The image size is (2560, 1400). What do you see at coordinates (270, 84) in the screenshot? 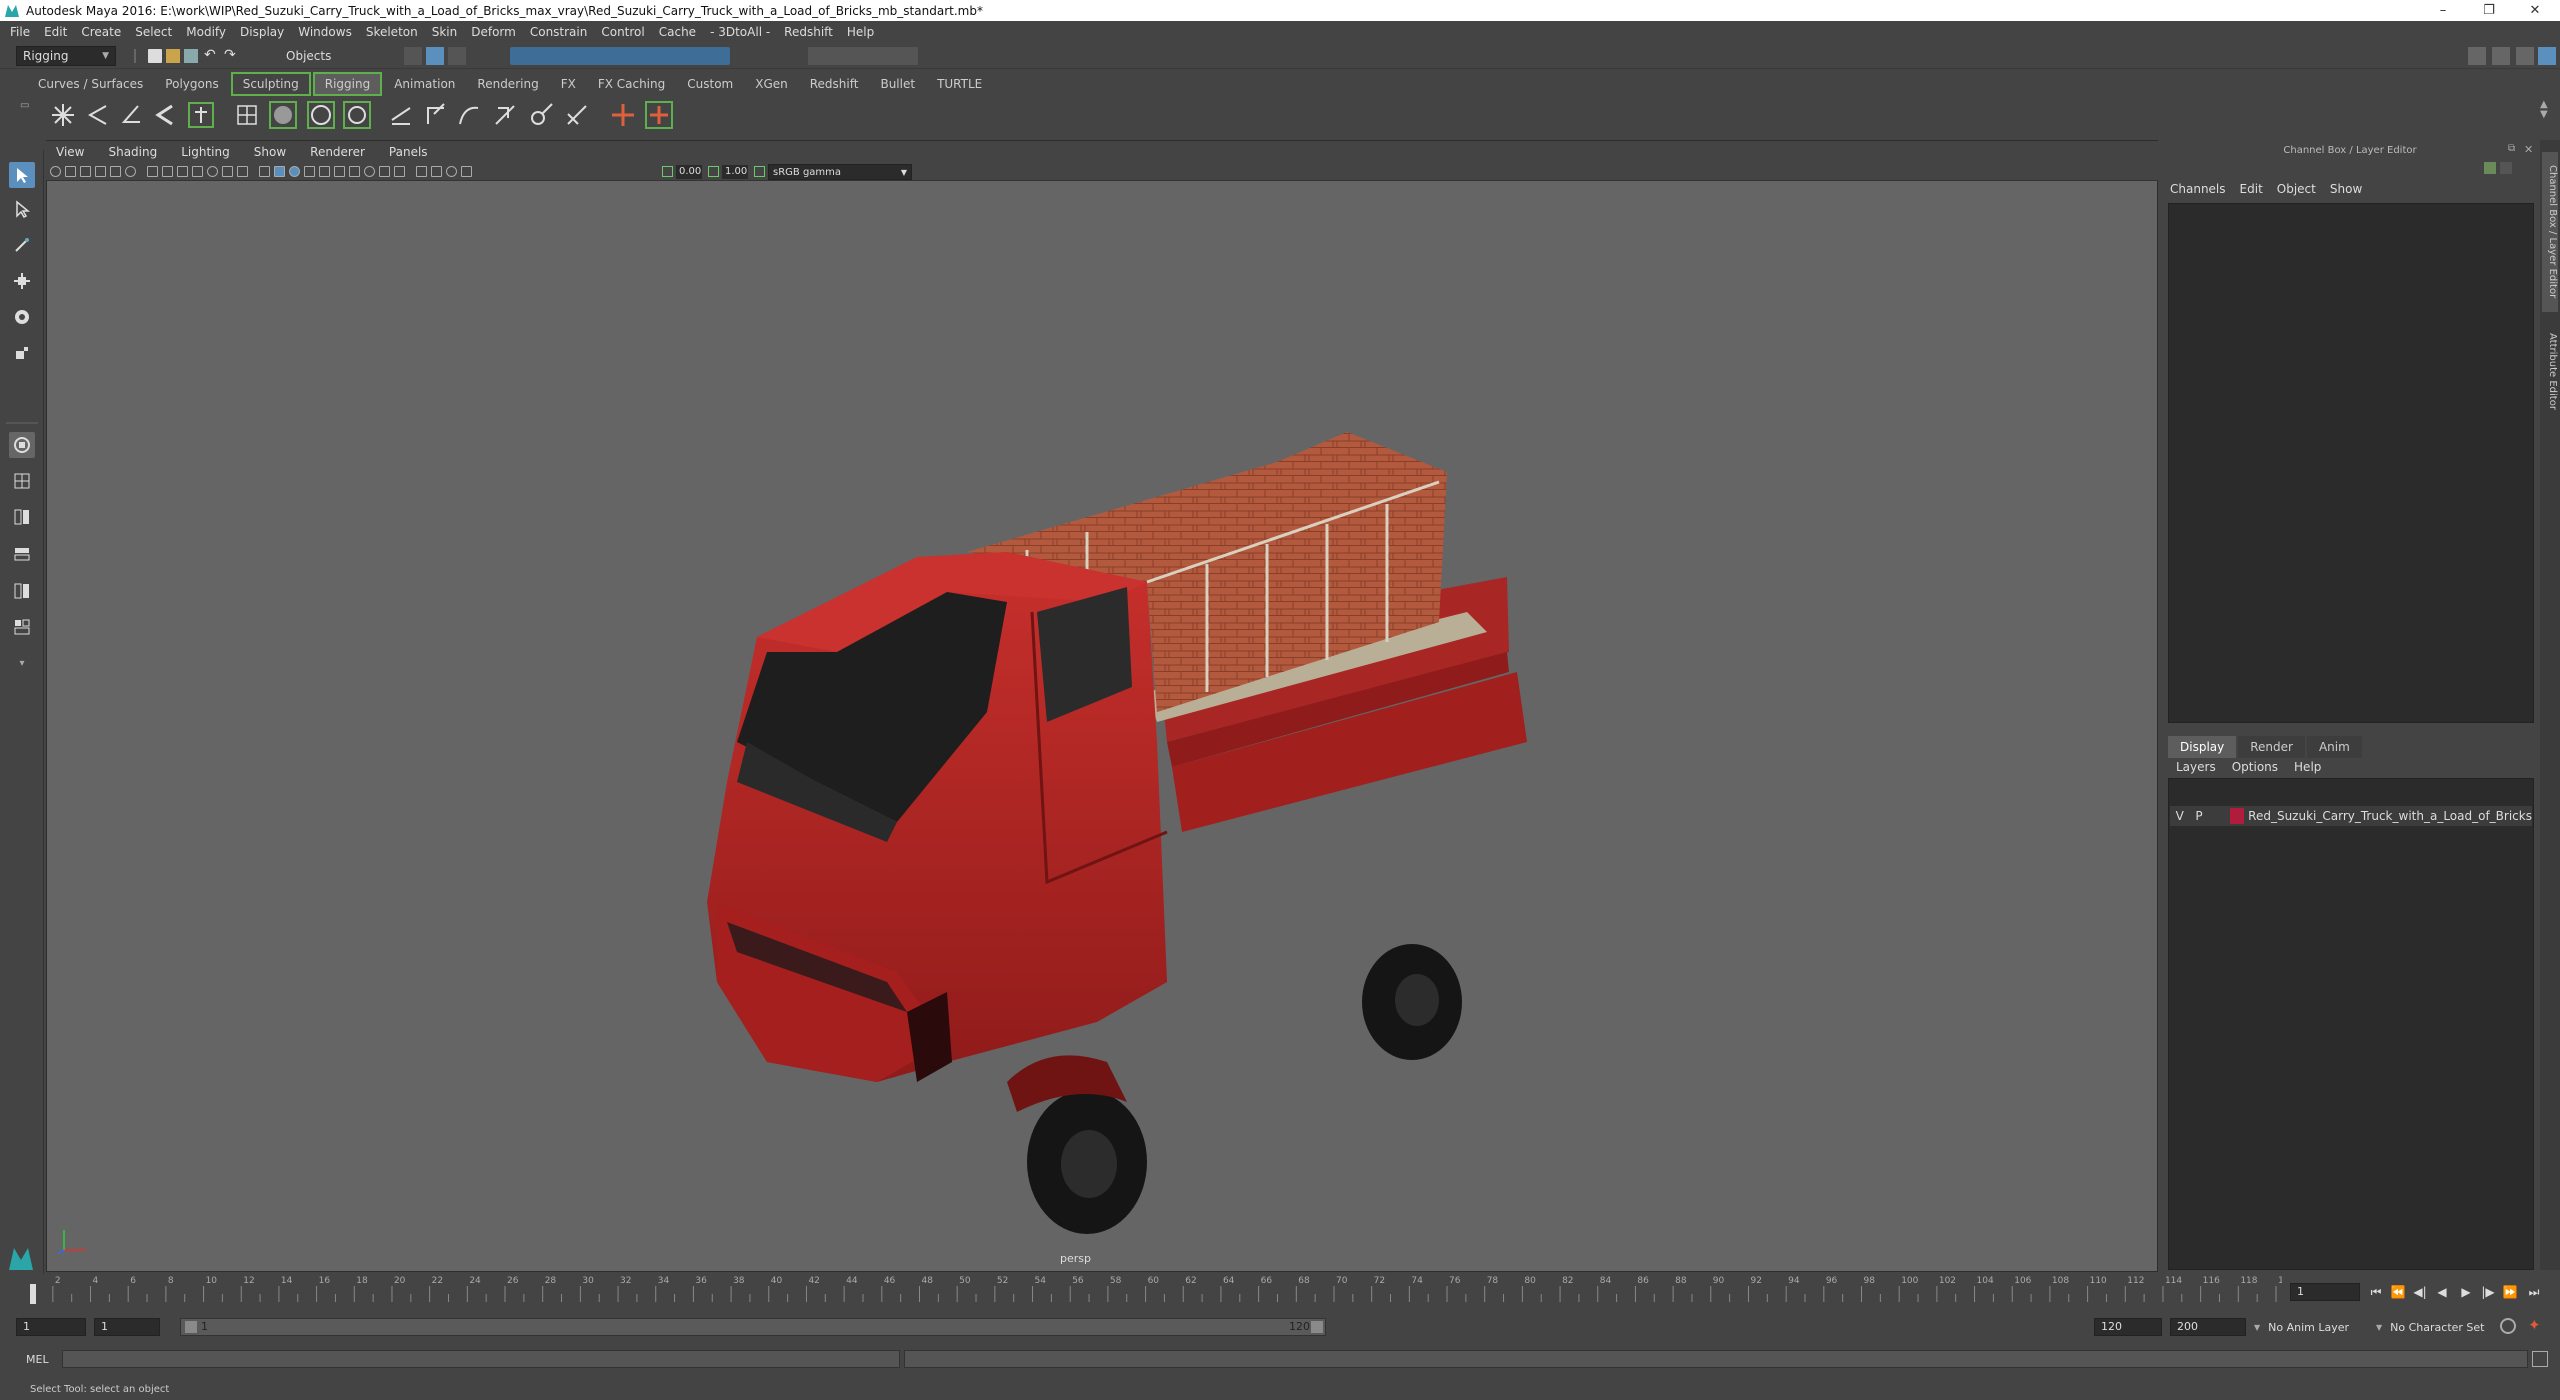
I see `shelf-tab-sculpting: Sculpting` at bounding box center [270, 84].